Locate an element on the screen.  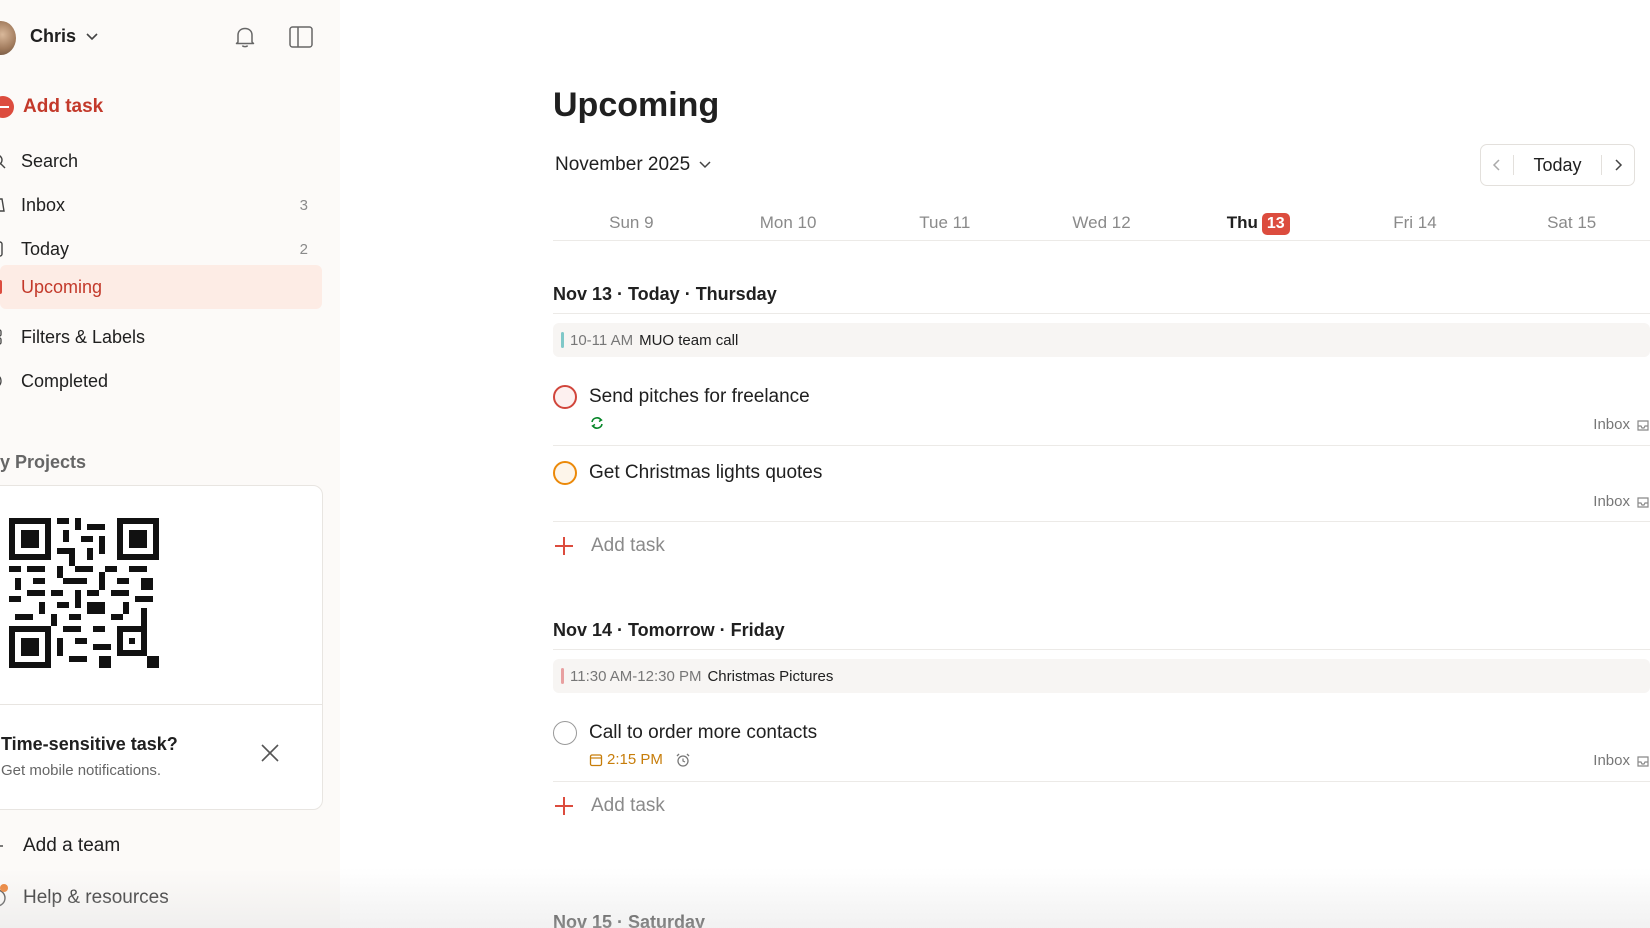
promo-title: Time-sensitive task? is located at coordinates (89, 744).